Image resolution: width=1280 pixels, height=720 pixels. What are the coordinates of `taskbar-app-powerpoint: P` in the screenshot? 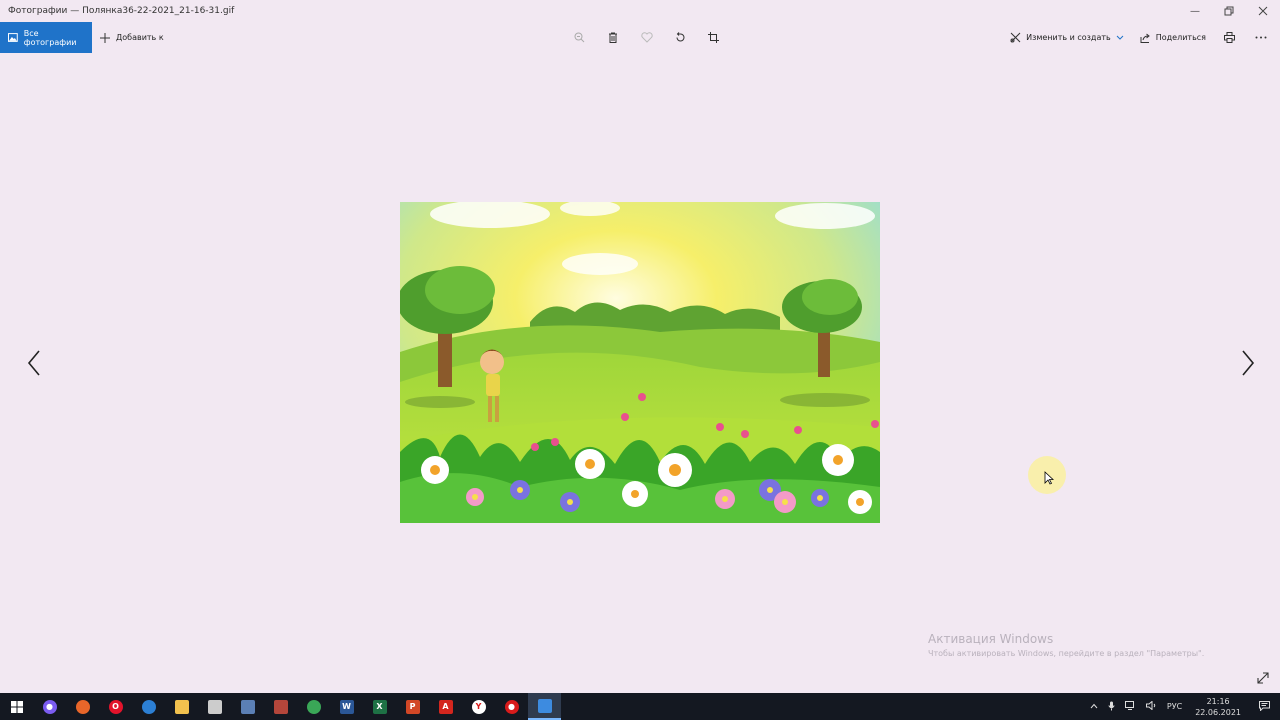 It's located at (412, 706).